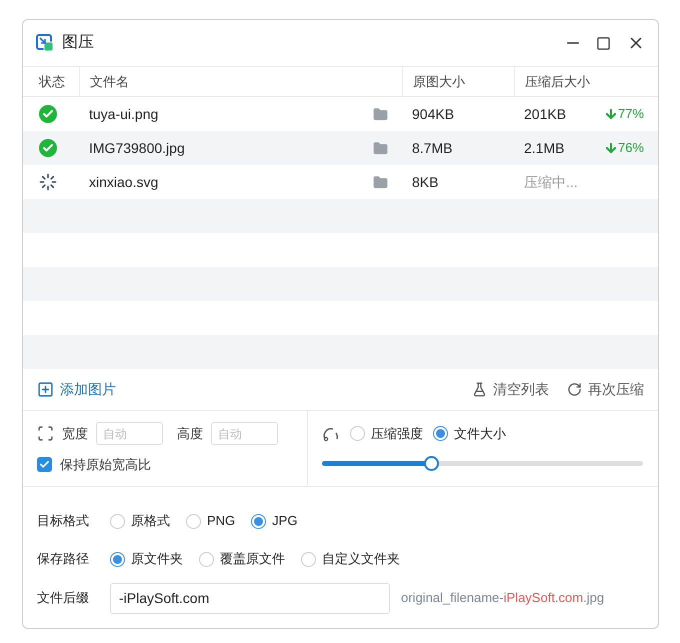  Describe the element at coordinates (45, 389) in the screenshot. I see `plus-square-icon` at that location.